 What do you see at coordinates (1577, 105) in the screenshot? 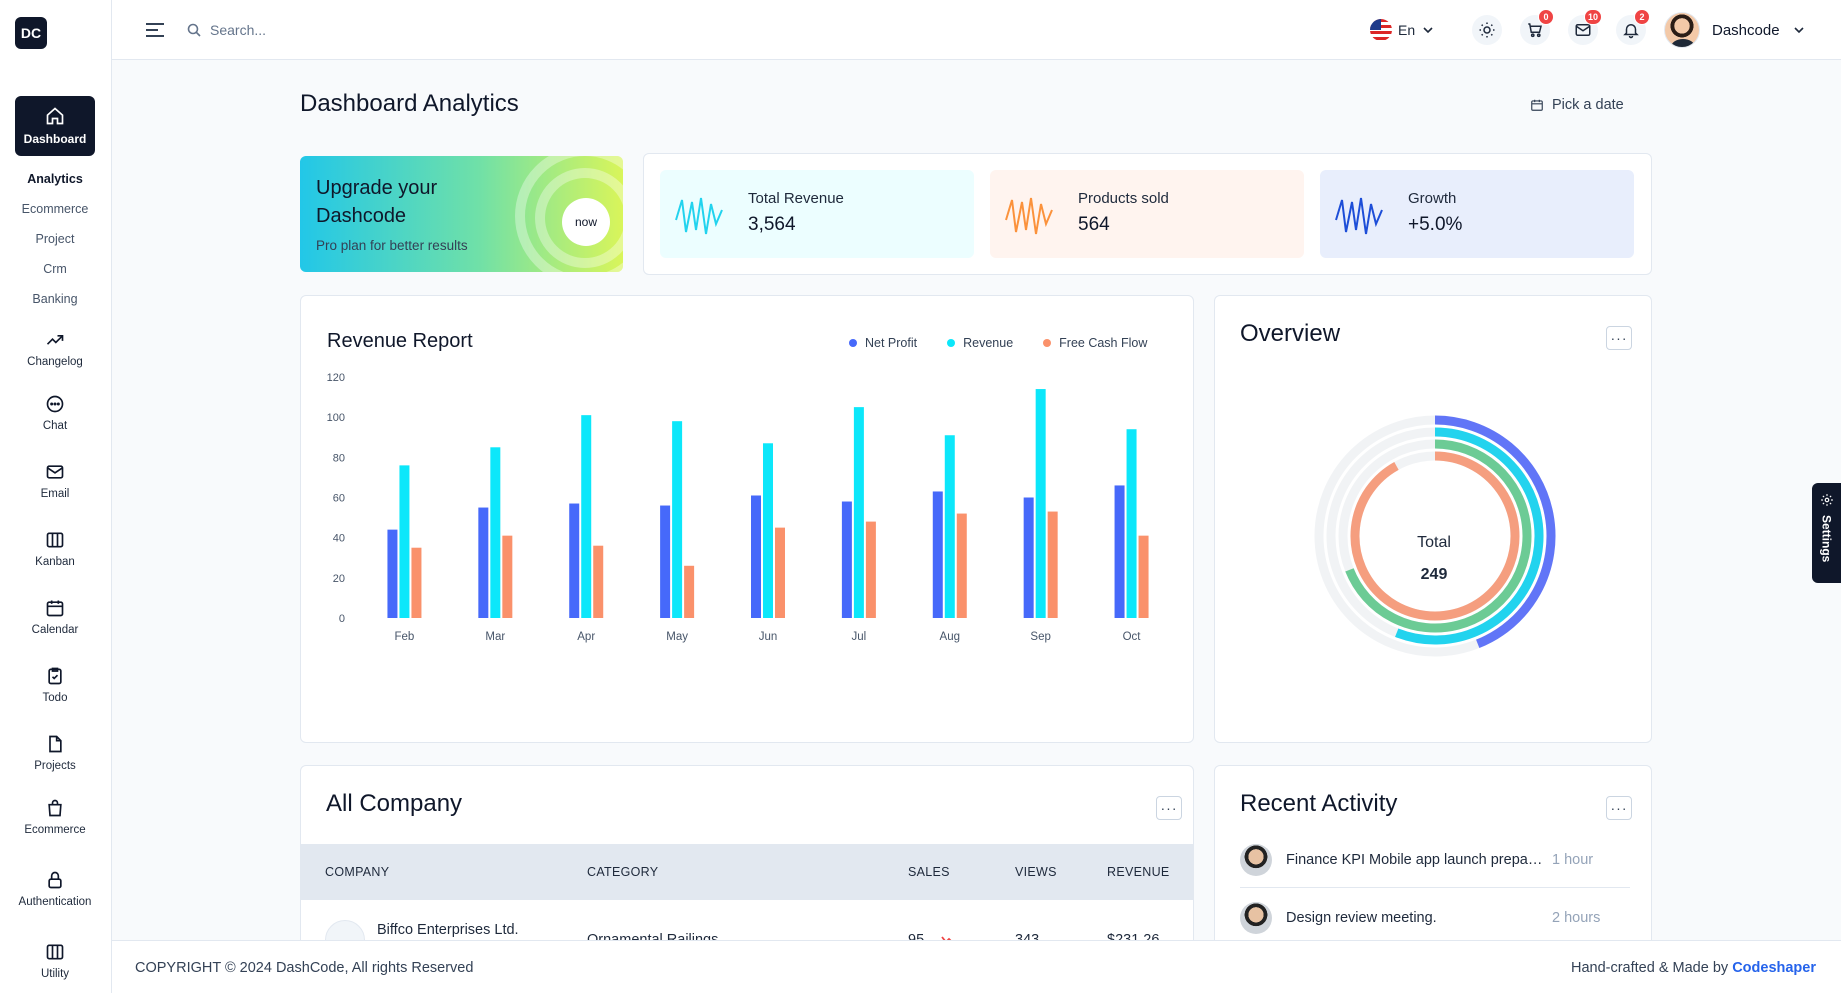
I see `pick-date-button: Pick a date` at bounding box center [1577, 105].